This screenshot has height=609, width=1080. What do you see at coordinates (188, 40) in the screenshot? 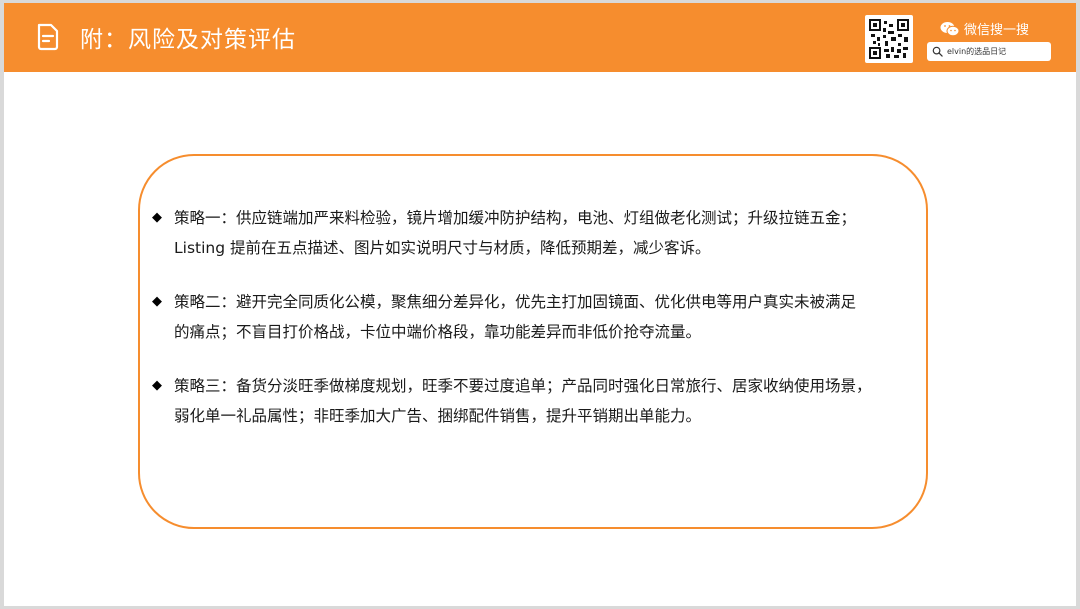
I see `page-title: 附：风险及对策评估` at bounding box center [188, 40].